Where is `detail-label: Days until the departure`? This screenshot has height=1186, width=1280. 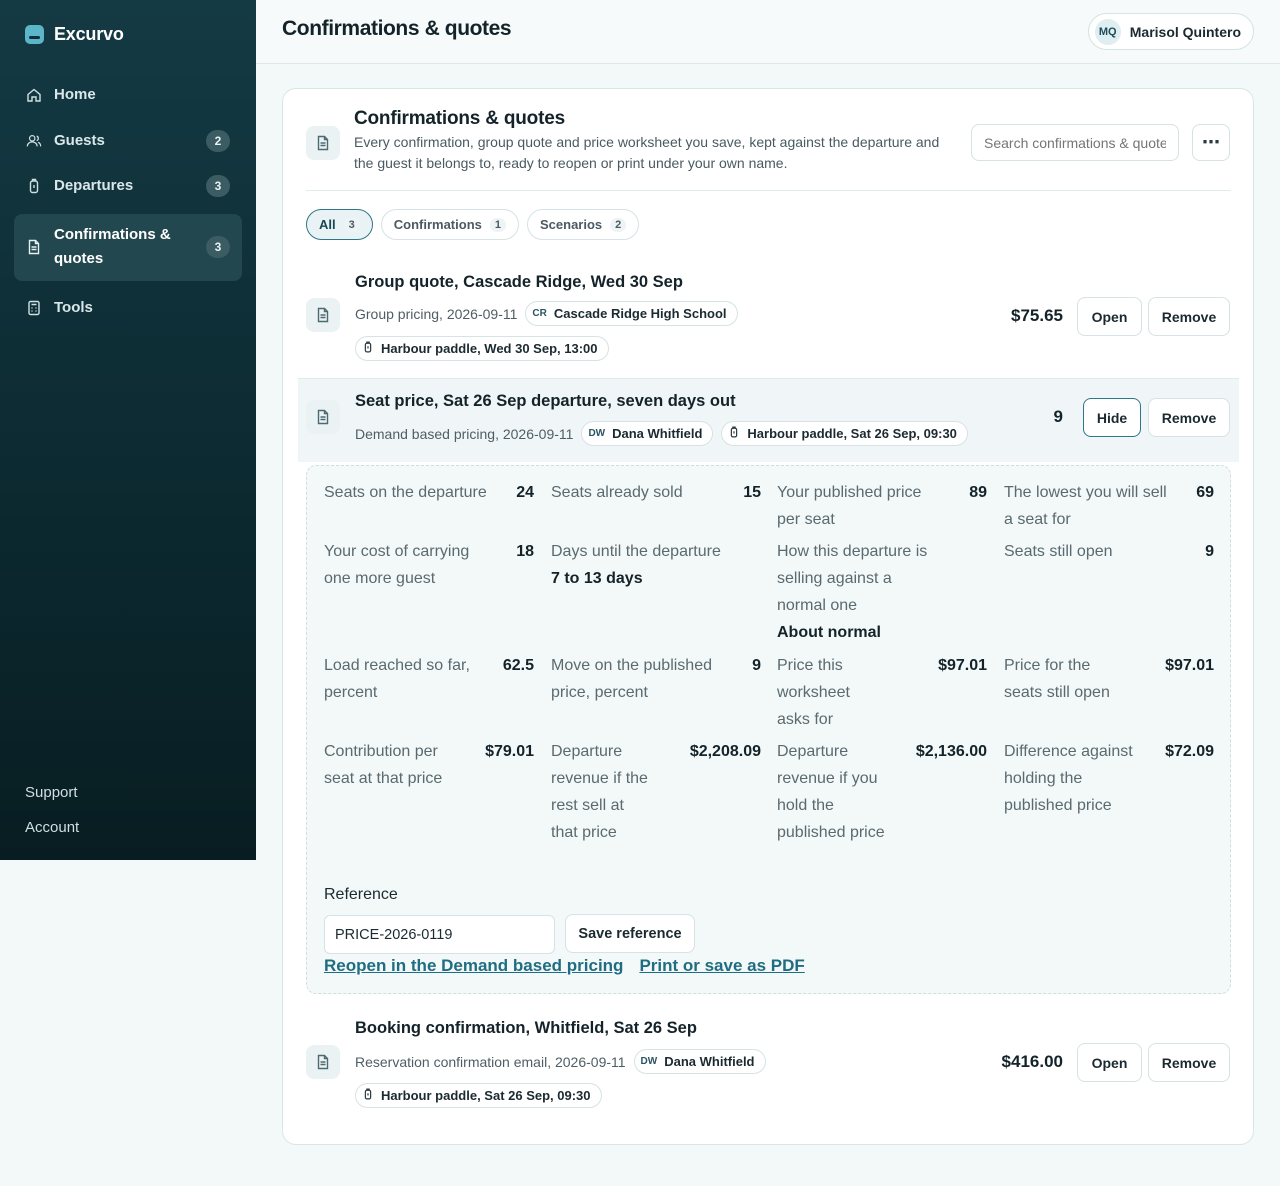 detail-label: Days until the departure is located at coordinates (636, 551).